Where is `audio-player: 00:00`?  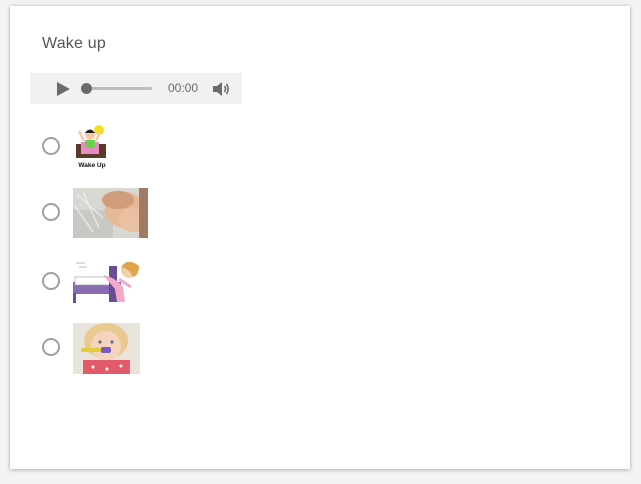 audio-player: 00:00 is located at coordinates (136, 88).